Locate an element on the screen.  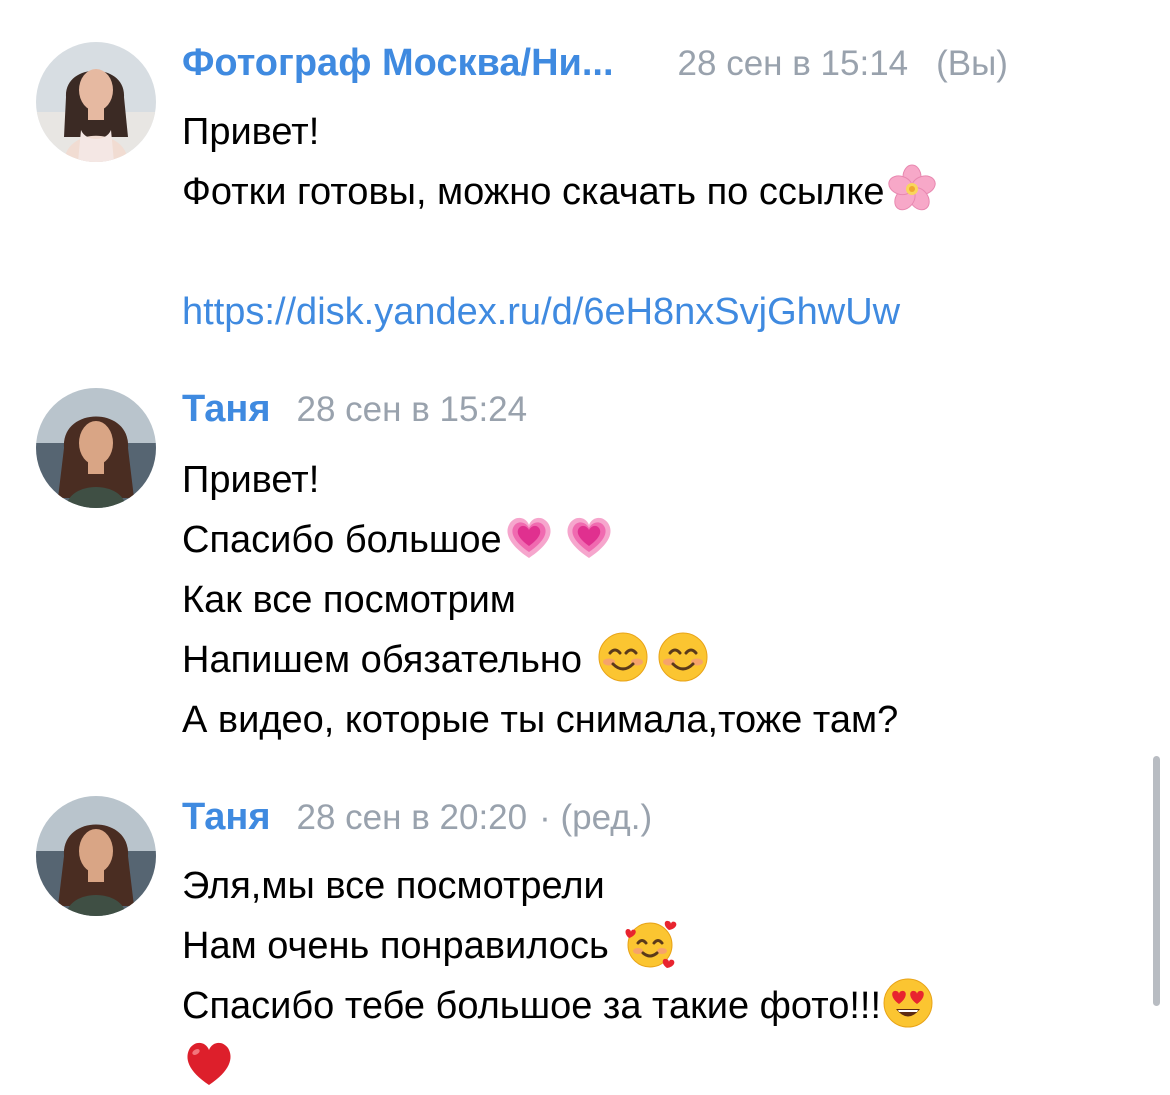
message-time: 28 сен в 20:20 is located at coordinates (412, 818).